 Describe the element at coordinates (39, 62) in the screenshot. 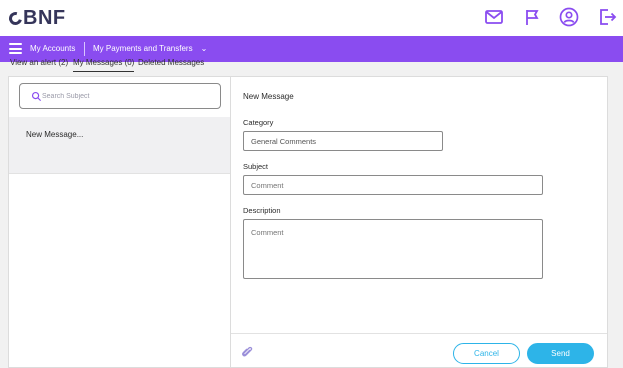

I see `tab-view-alert: View an alert (2)` at that location.